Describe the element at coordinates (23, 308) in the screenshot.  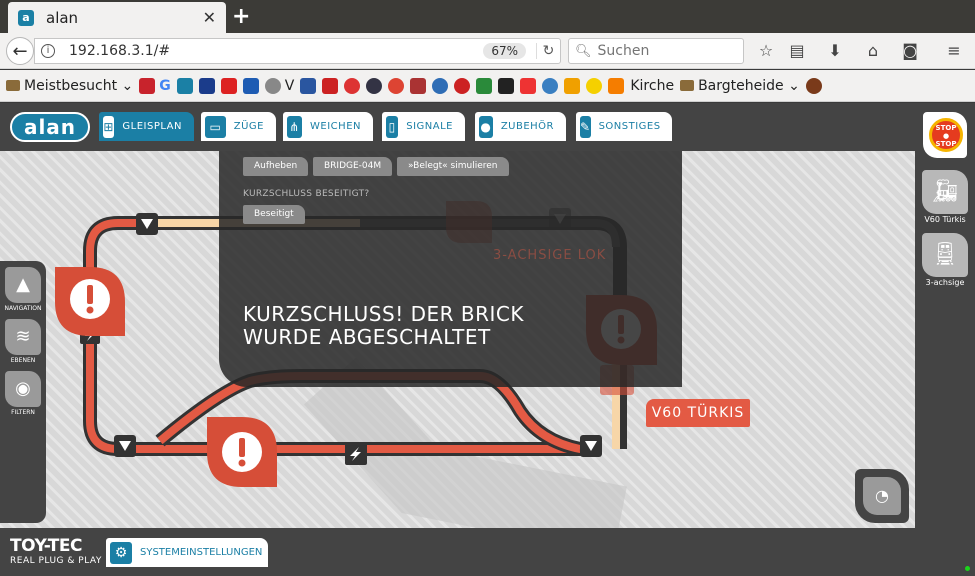
I see `tool-label: NAVIGATION` at that location.